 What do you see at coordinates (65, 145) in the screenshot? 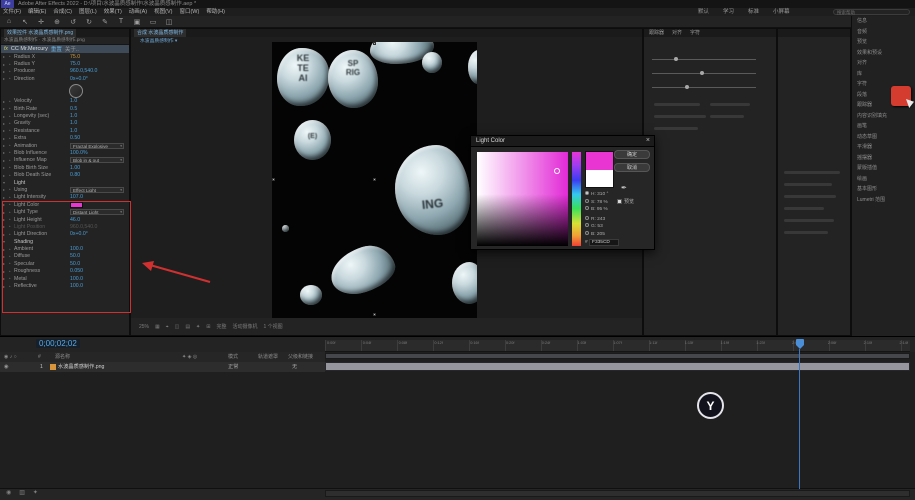
I see `effect-property-row: Animation Fractal Explosive` at bounding box center [65, 145].